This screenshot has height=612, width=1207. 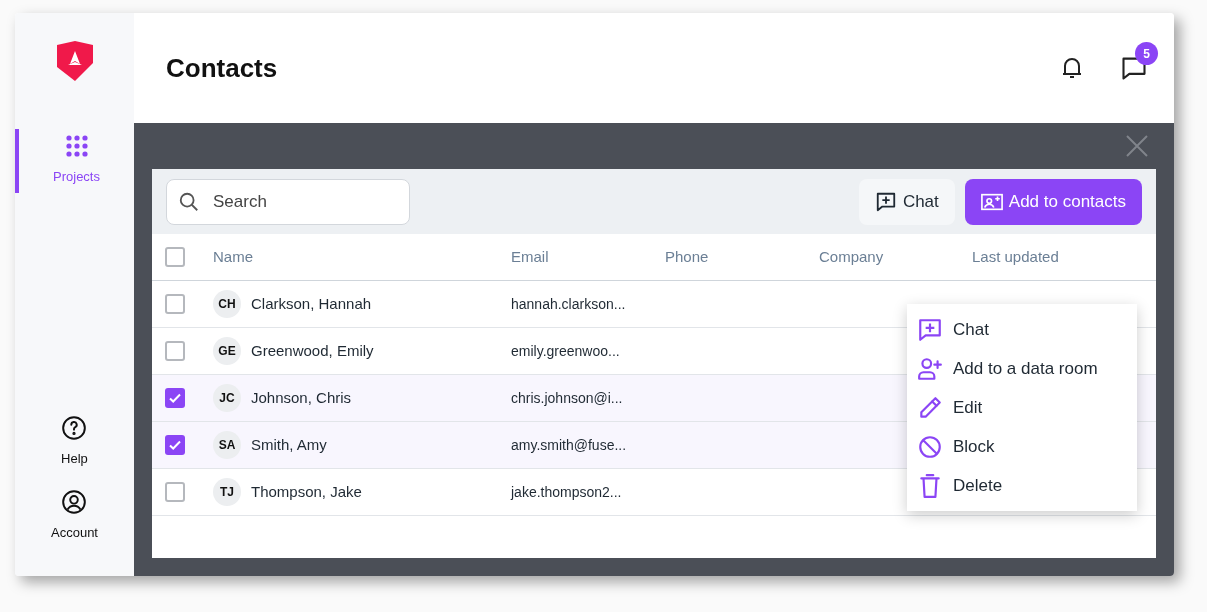 I want to click on user-plus-icon, so click(x=930, y=368).